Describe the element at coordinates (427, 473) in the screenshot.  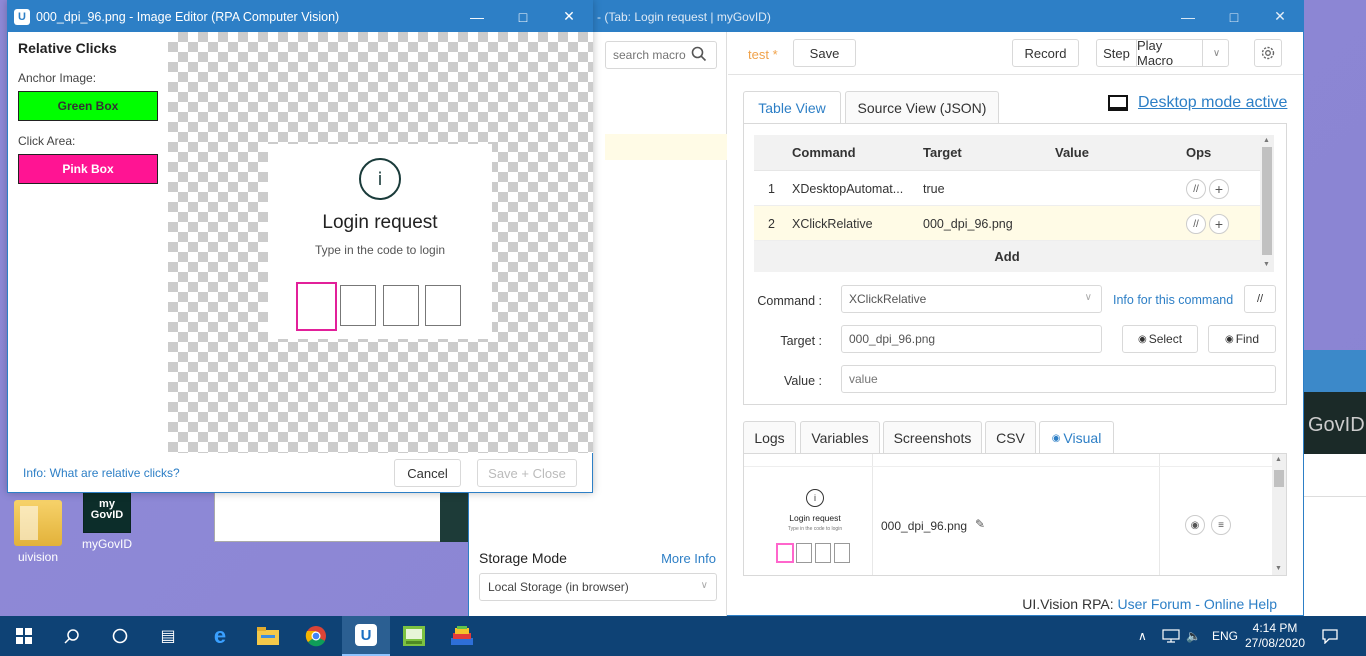
I see `cancel-button: Cancel` at that location.